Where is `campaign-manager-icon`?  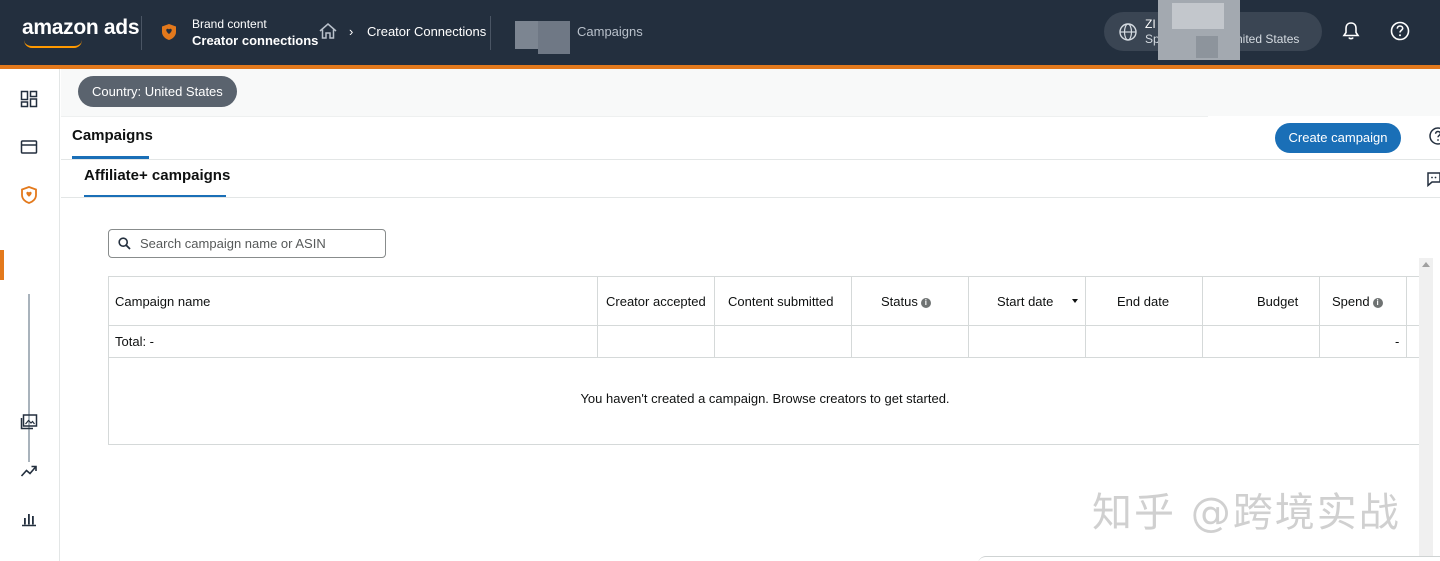 campaign-manager-icon is located at coordinates (29, 147).